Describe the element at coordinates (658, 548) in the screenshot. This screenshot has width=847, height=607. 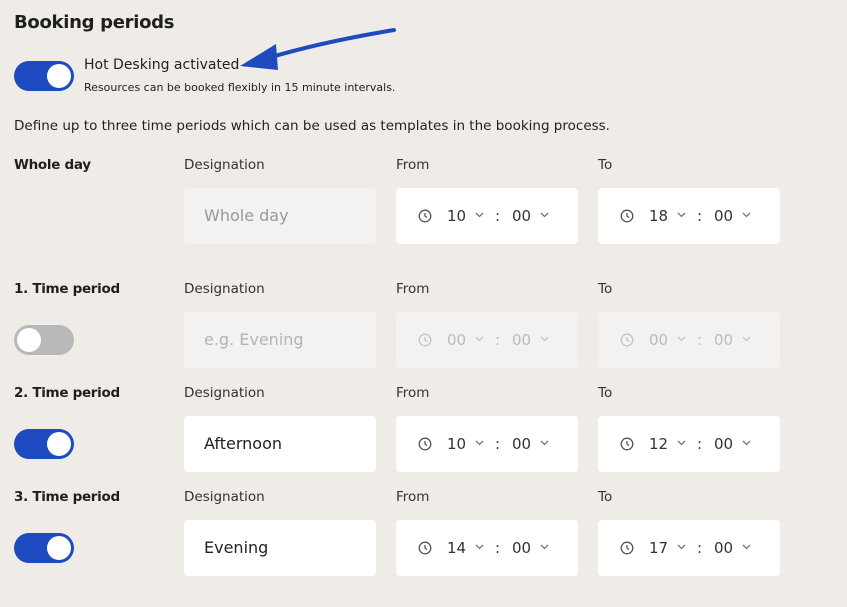
I see `to-hour-select: 17` at that location.